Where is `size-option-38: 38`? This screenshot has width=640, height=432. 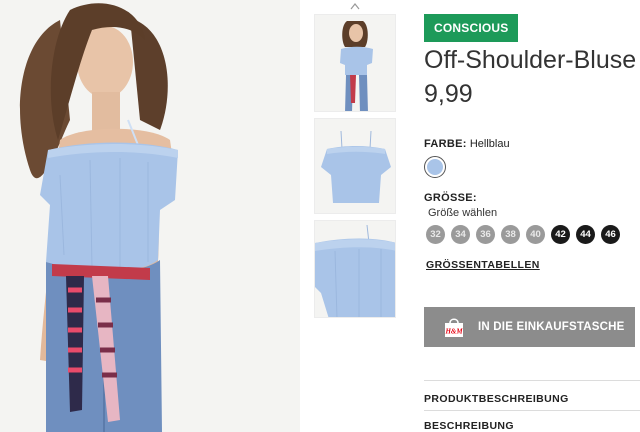
size-option-38: 38 is located at coordinates (510, 234).